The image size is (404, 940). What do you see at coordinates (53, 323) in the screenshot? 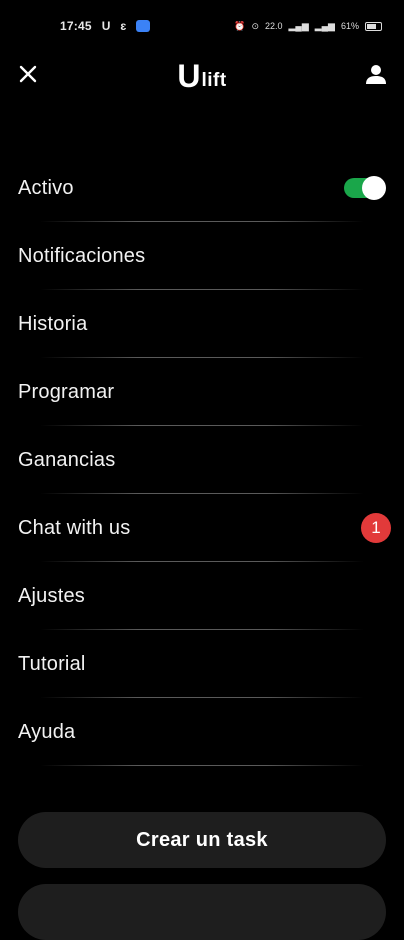
I see `menu-item-label: Historia` at bounding box center [53, 323].